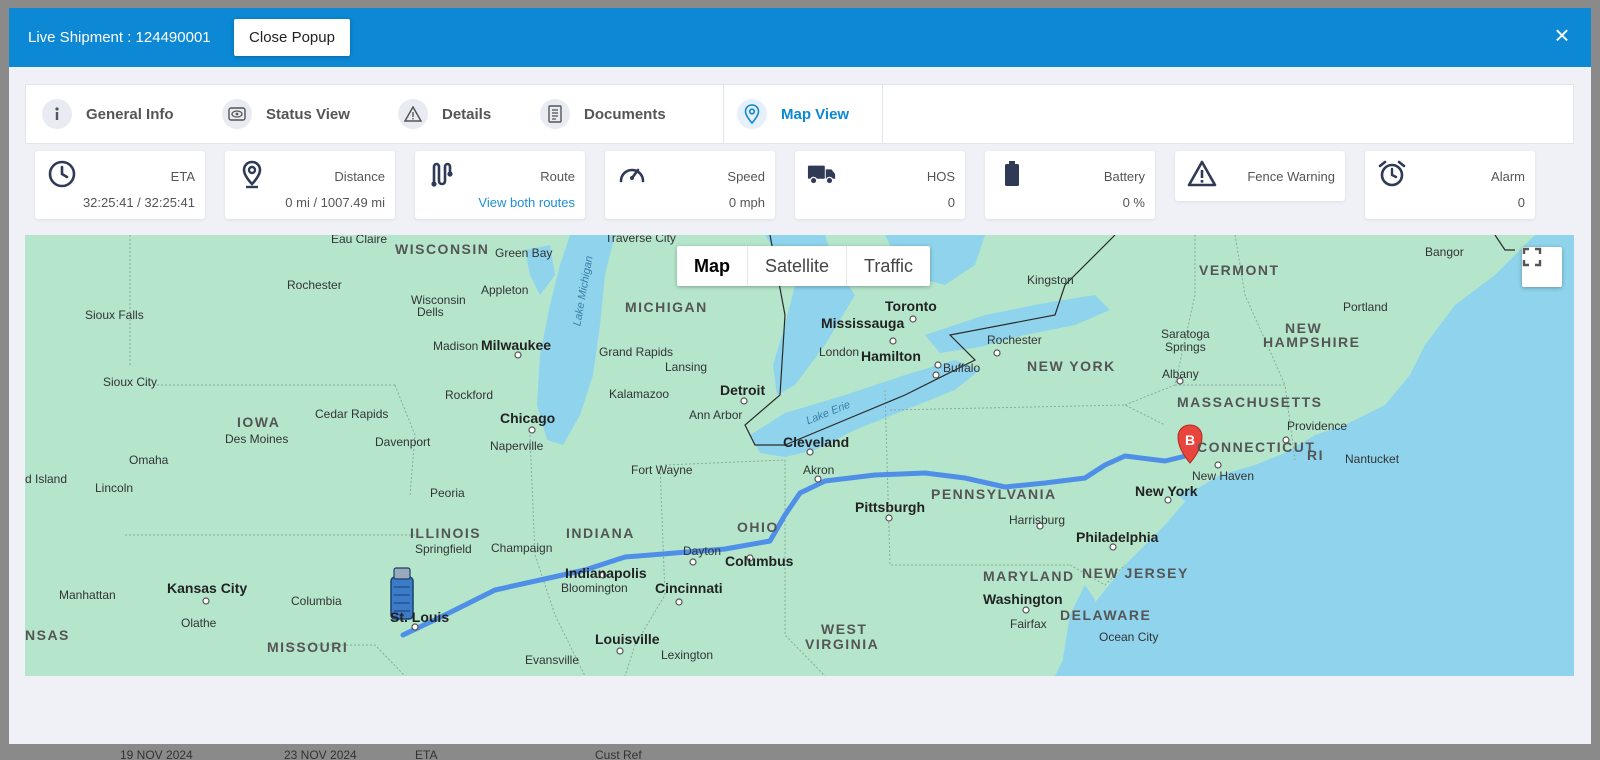 Image resolution: width=1600 pixels, height=760 pixels. Describe the element at coordinates (1023, 599) in the screenshot. I see `map-label: Washington` at that location.